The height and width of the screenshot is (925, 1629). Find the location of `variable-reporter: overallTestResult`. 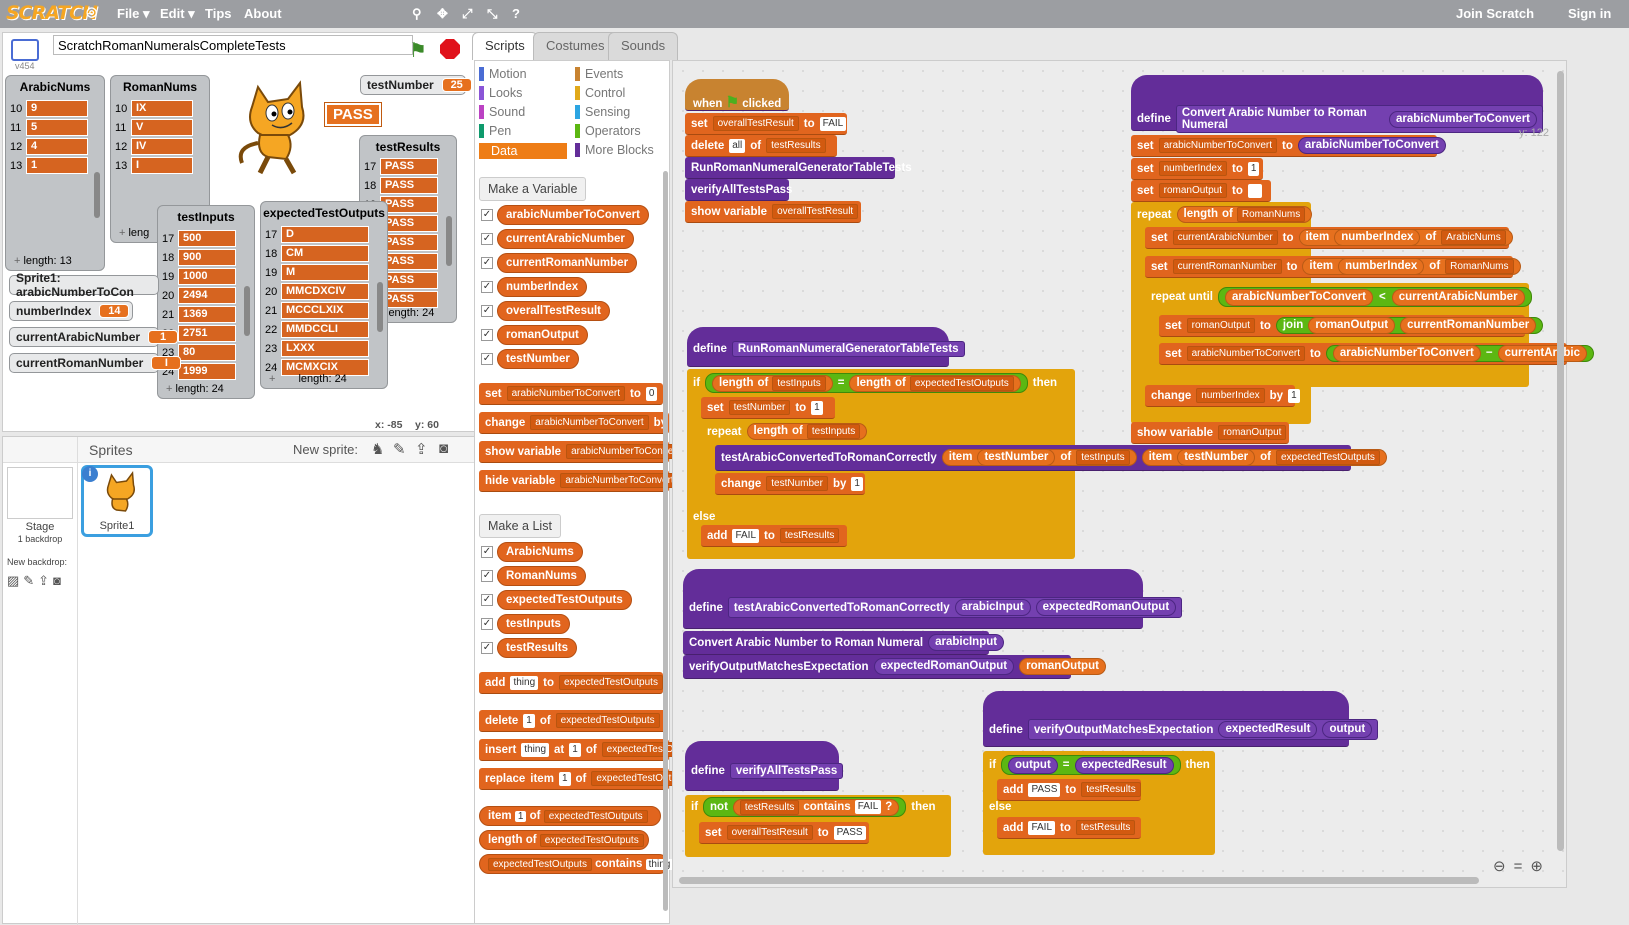

variable-reporter: overallTestResult is located at coordinates (554, 311).